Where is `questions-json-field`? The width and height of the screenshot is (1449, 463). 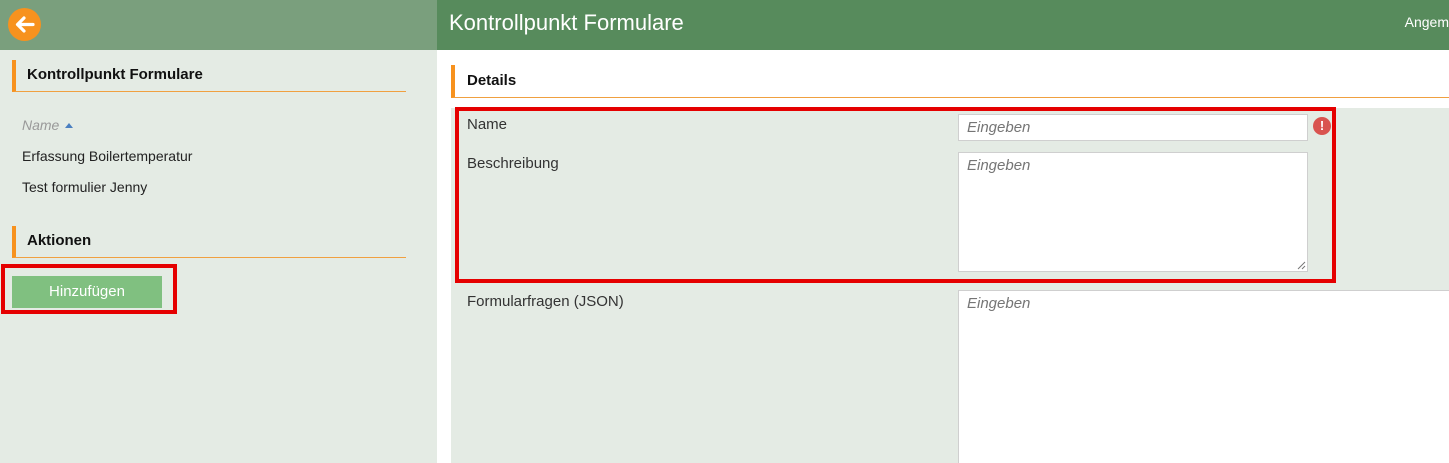
questions-json-field is located at coordinates (1203, 376).